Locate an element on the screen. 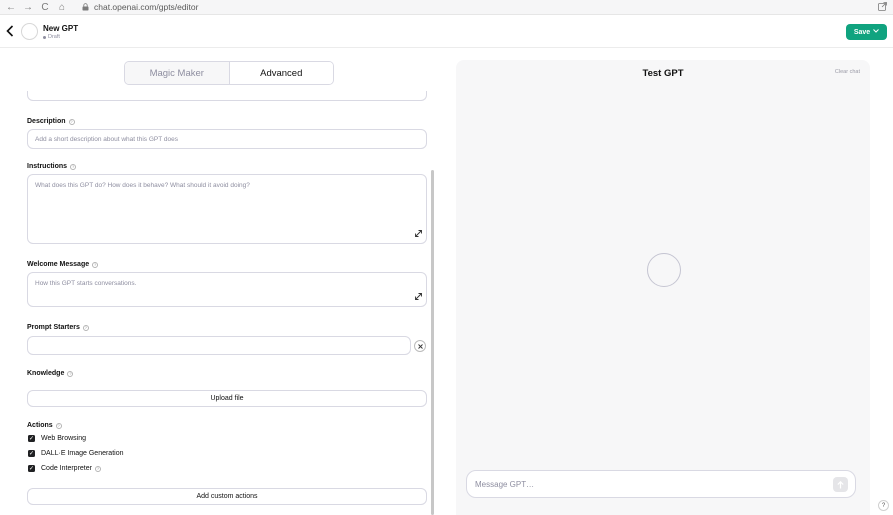 This screenshot has width=893, height=515. address-bar: chat.openai.com/gpts/editor is located at coordinates (140, 7).